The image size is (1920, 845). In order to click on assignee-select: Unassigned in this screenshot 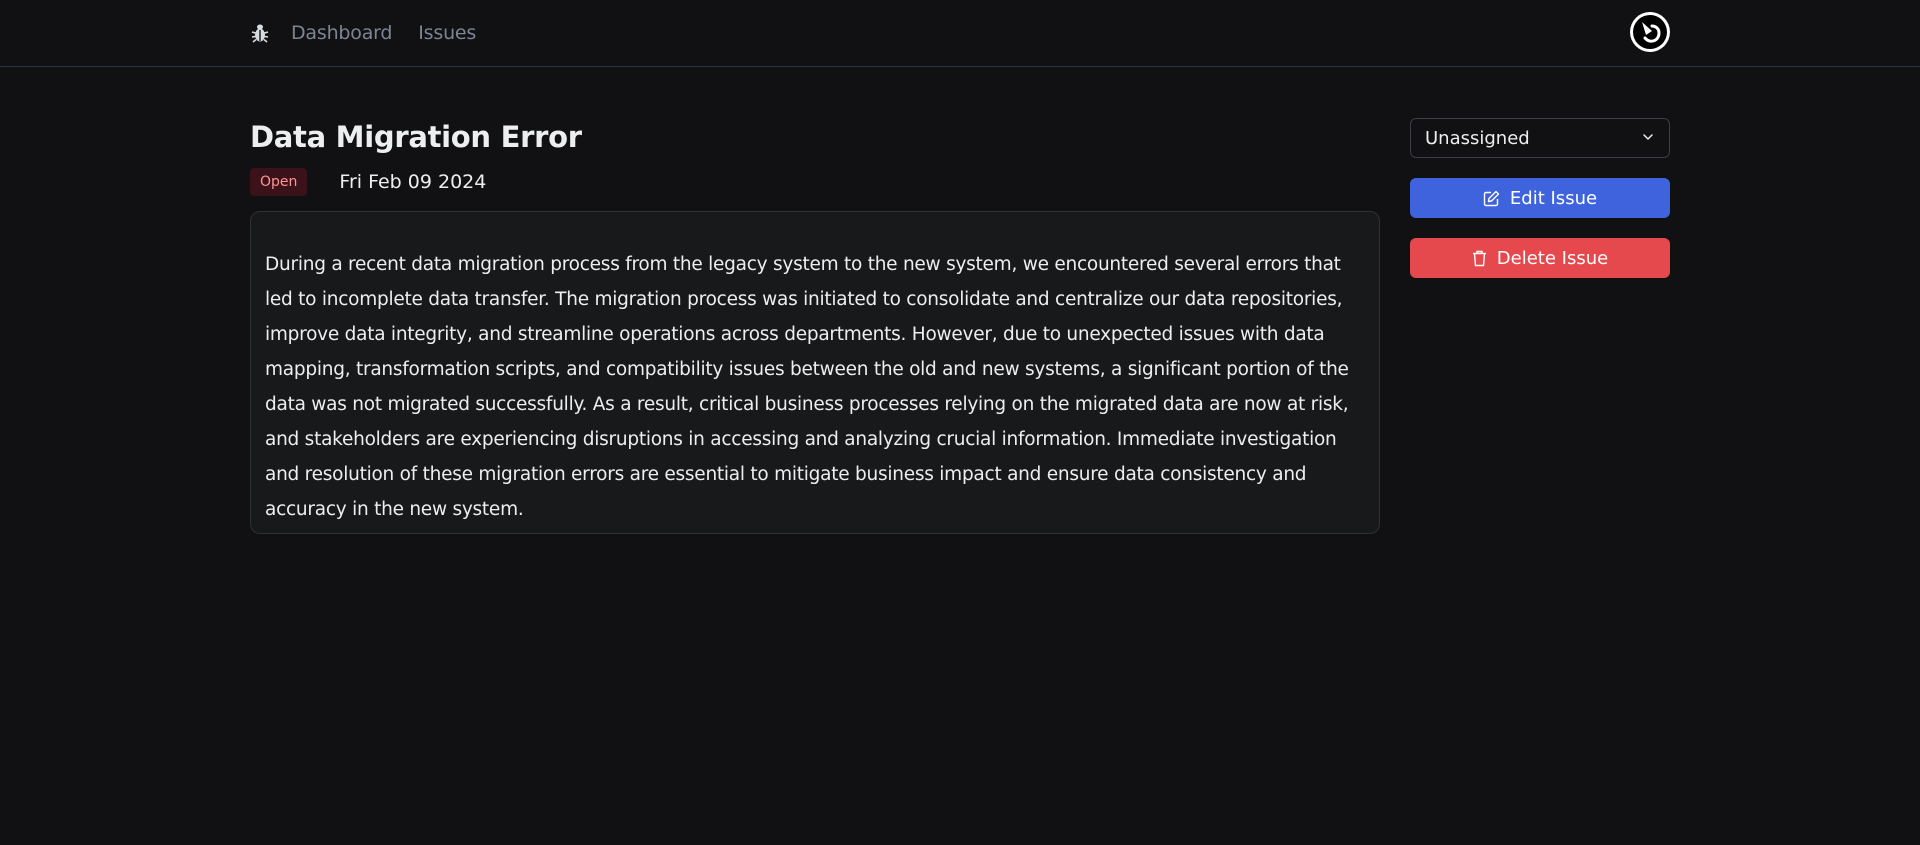, I will do `click(1540, 138)`.